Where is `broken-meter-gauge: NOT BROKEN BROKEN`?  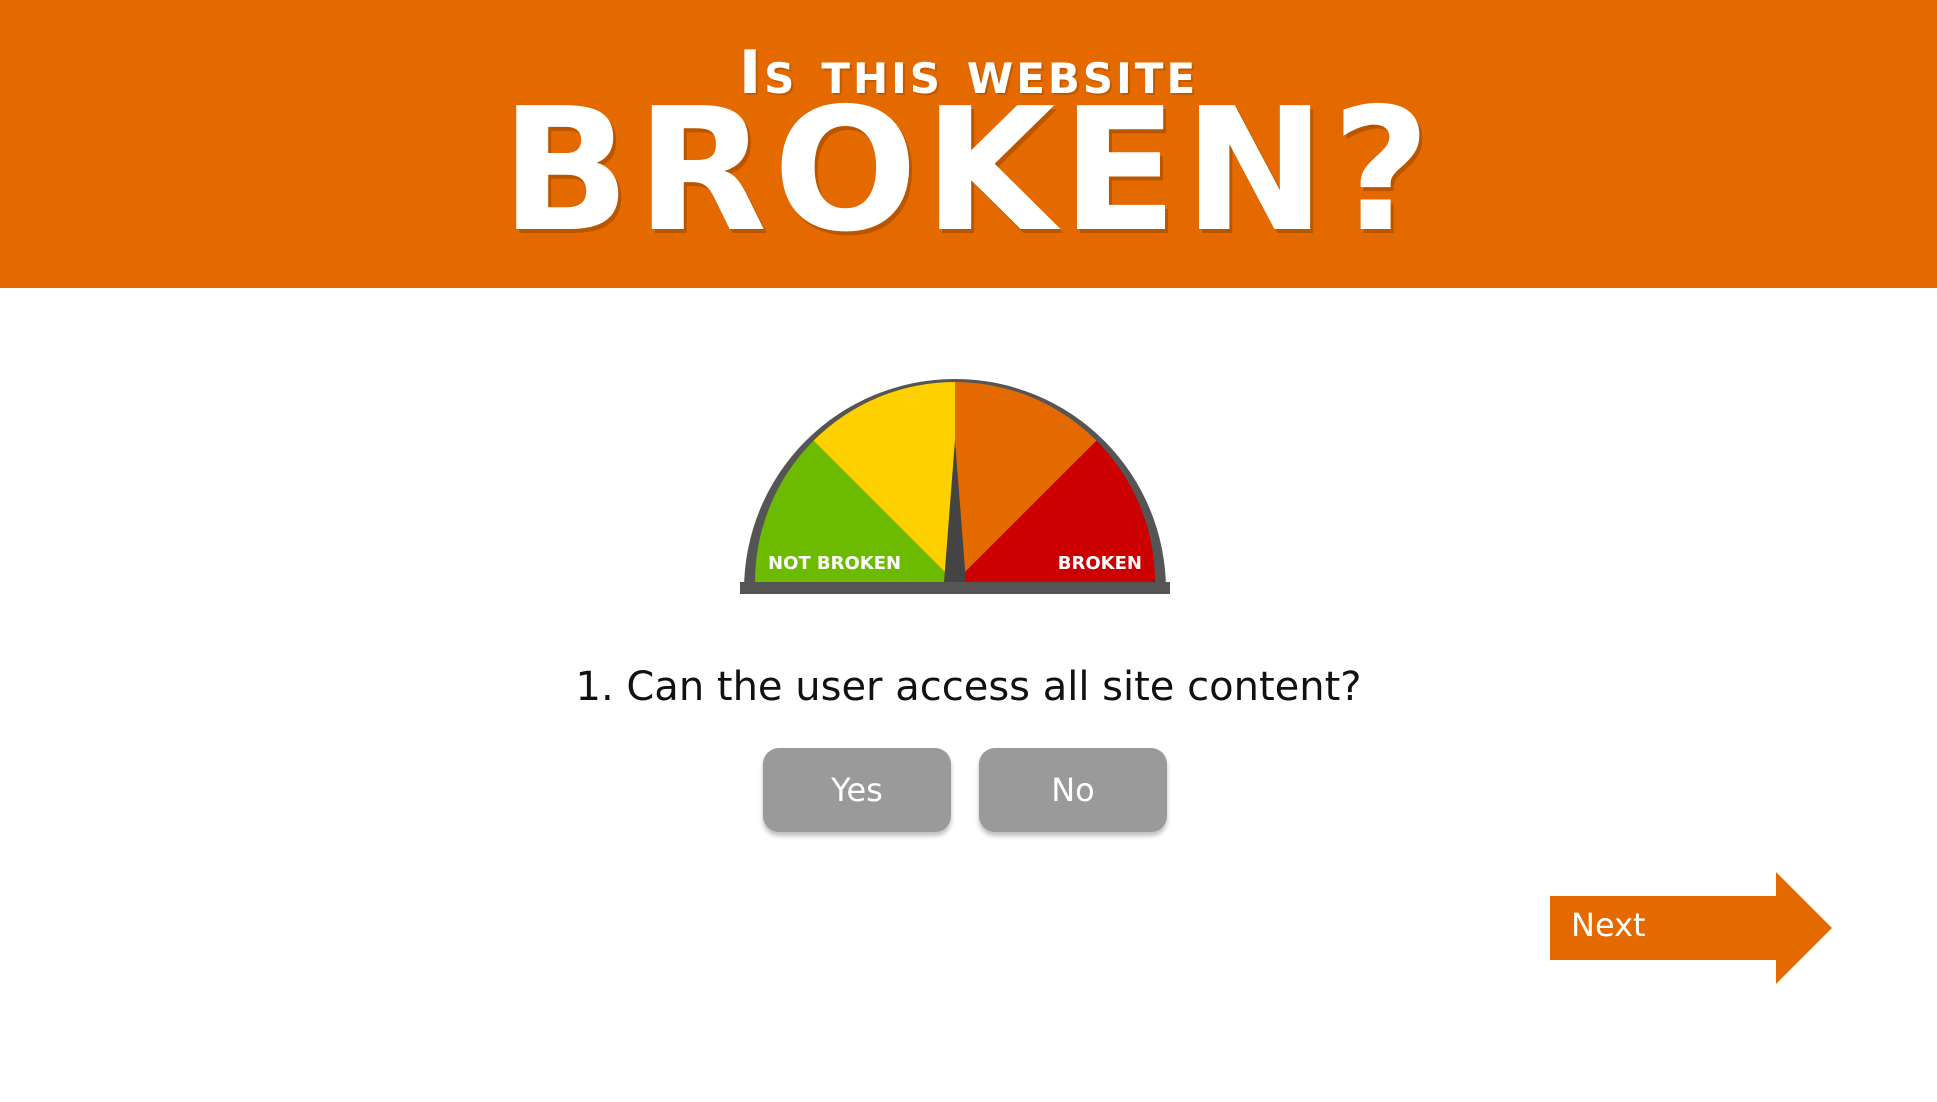 broken-meter-gauge: NOT BROKEN BROKEN is located at coordinates (955, 479).